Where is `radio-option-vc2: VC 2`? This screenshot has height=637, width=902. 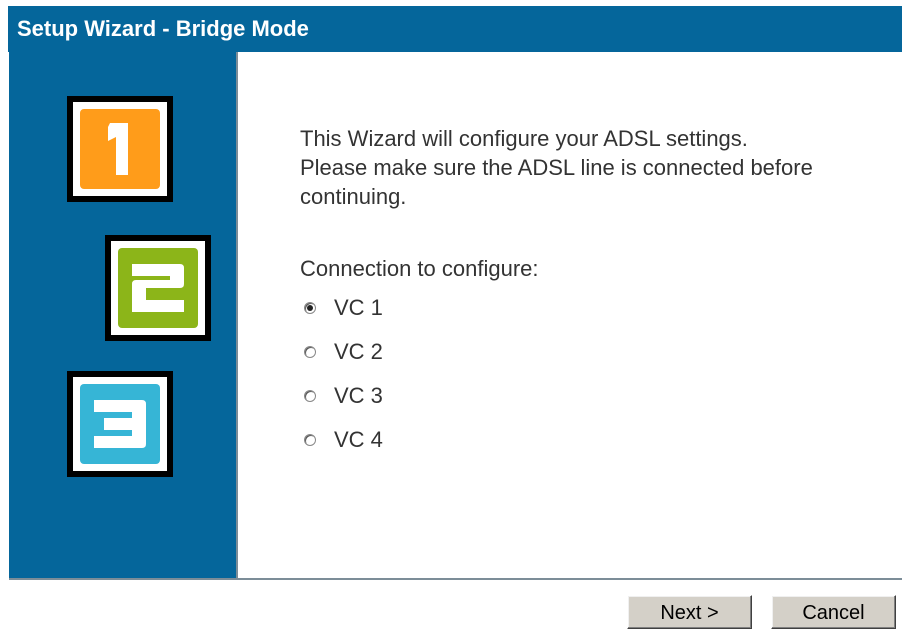 radio-option-vc2: VC 2 is located at coordinates (343, 352).